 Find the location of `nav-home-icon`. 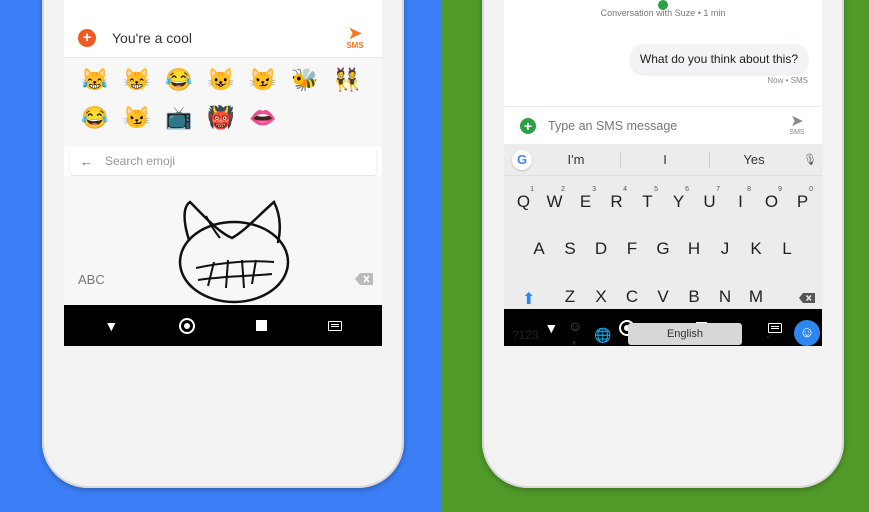

nav-home-icon is located at coordinates (187, 325).